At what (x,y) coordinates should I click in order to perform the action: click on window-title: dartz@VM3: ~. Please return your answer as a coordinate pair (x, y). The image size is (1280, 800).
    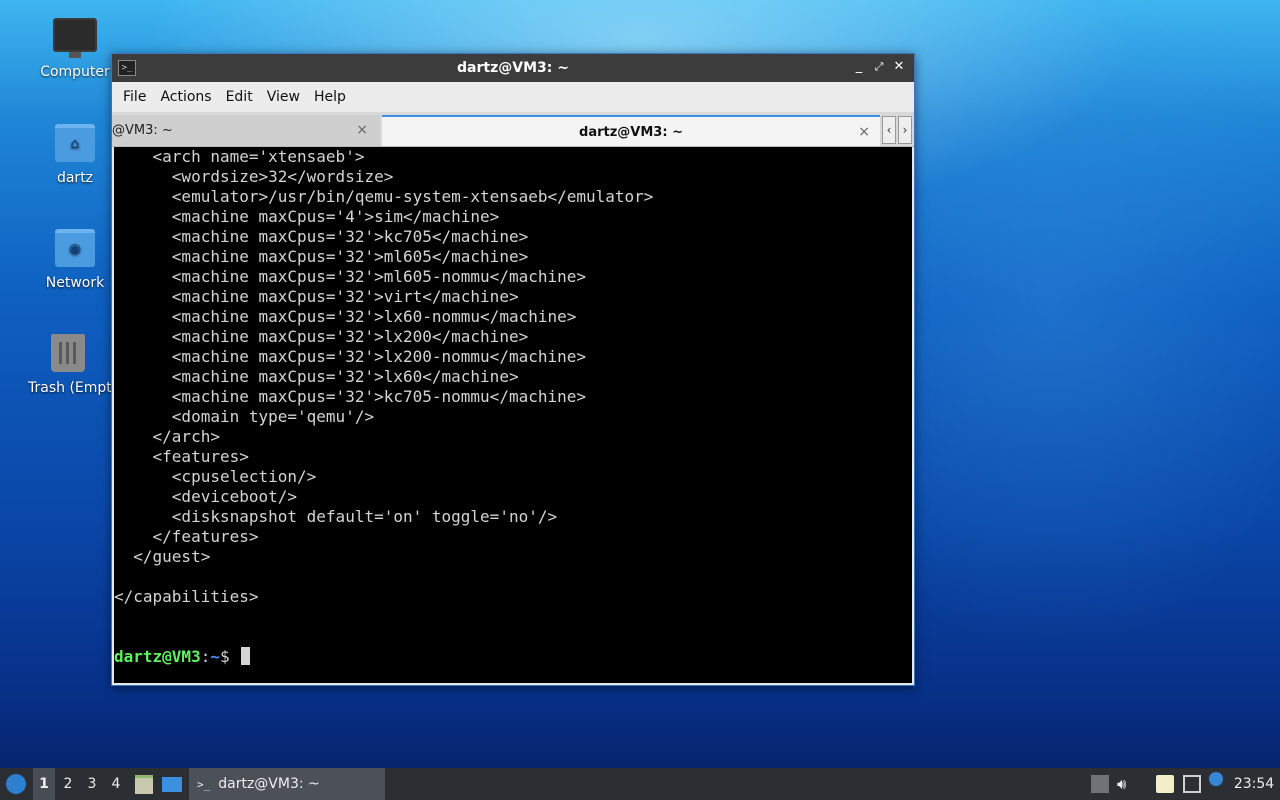
    Looking at the image, I should click on (513, 68).